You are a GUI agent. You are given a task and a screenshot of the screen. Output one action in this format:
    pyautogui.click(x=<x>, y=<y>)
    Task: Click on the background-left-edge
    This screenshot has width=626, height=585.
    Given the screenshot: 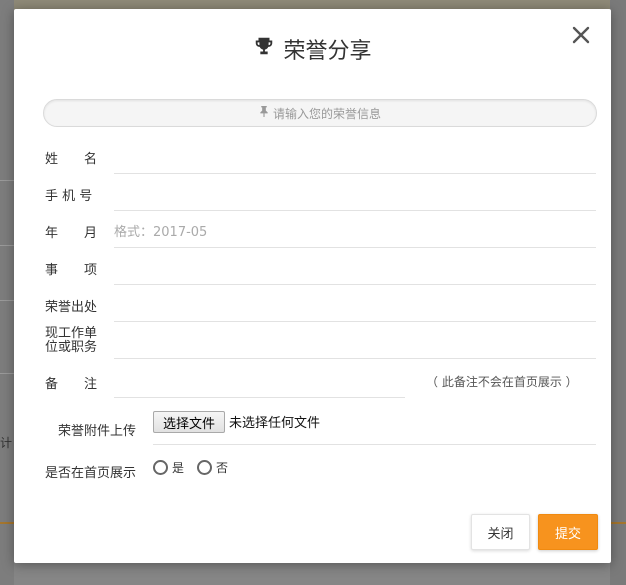 What is the action you would take?
    pyautogui.click(x=7, y=292)
    